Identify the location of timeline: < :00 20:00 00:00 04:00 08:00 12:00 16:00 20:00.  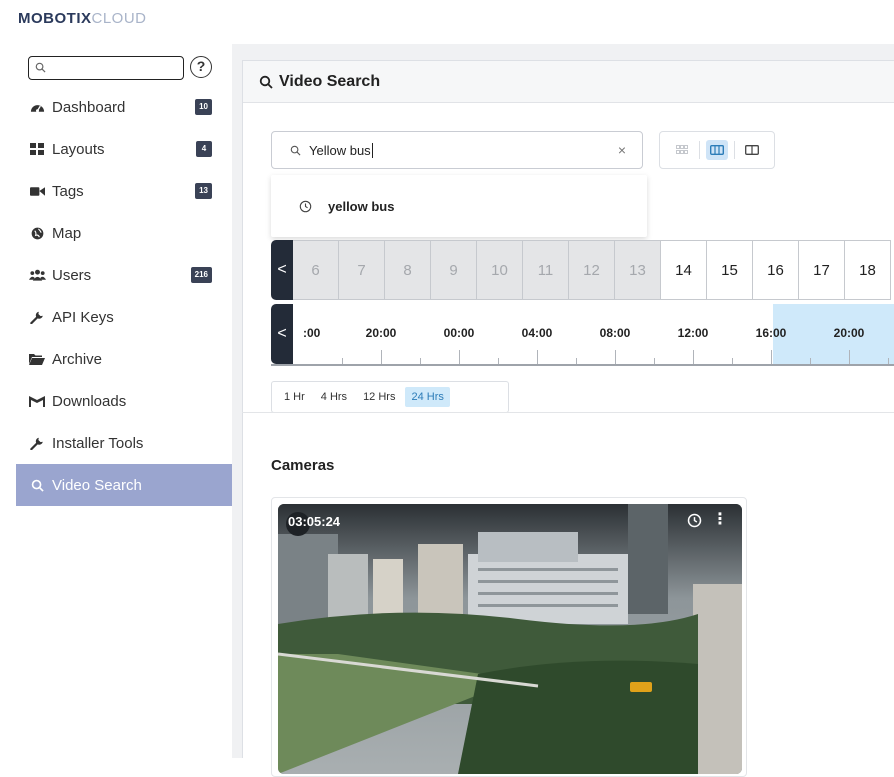
(582, 335).